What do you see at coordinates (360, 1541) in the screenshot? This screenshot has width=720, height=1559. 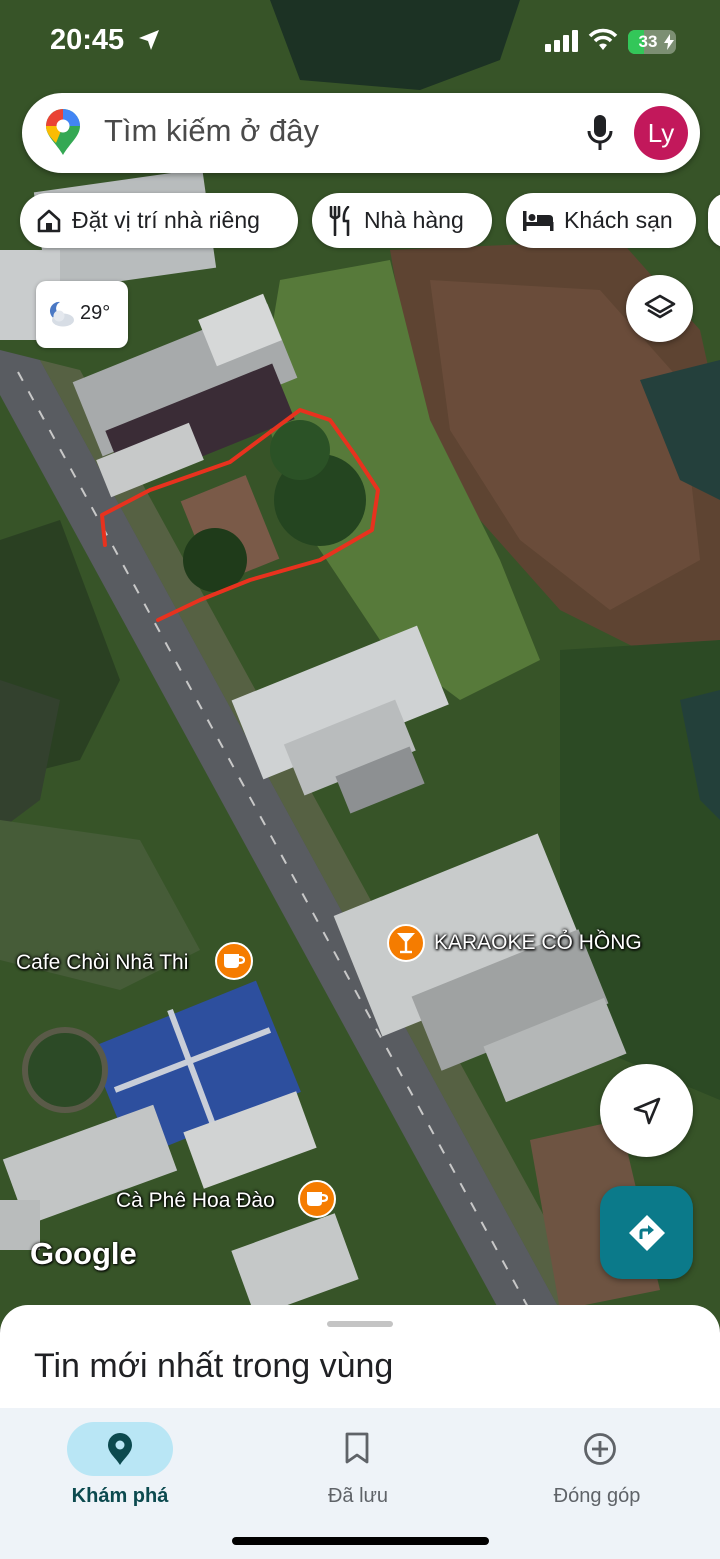 I see `home-indicator` at bounding box center [360, 1541].